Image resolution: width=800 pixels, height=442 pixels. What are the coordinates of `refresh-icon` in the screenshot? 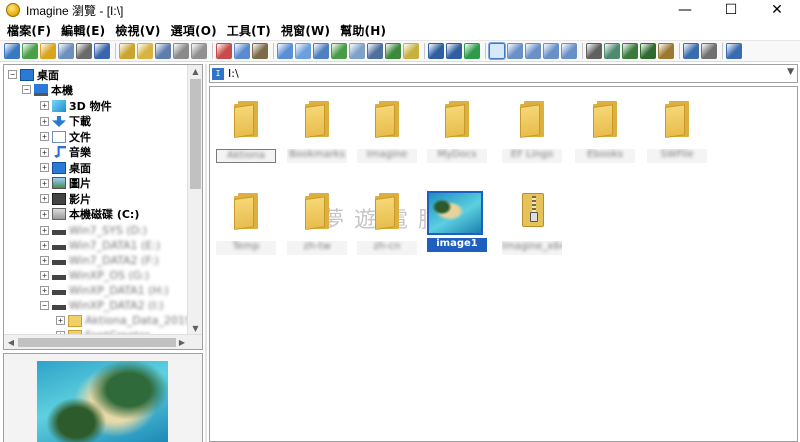 It's located at (30, 51).